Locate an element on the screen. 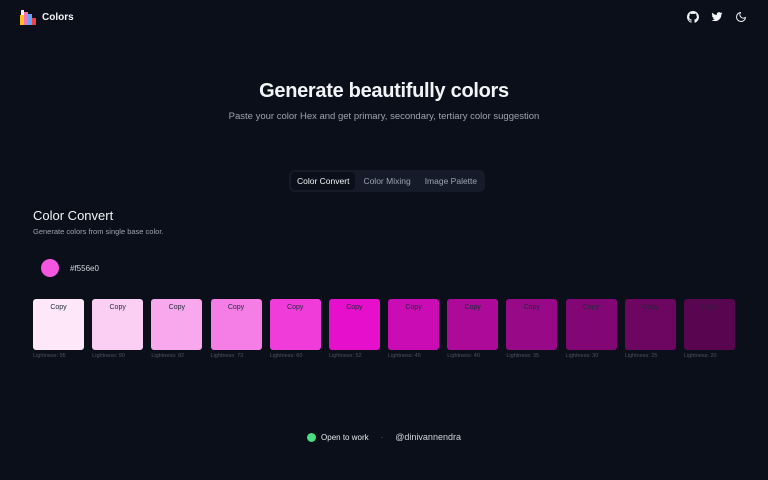 The image size is (768, 480). swatch-item: Copy Lightness: 60 is located at coordinates (295, 329).